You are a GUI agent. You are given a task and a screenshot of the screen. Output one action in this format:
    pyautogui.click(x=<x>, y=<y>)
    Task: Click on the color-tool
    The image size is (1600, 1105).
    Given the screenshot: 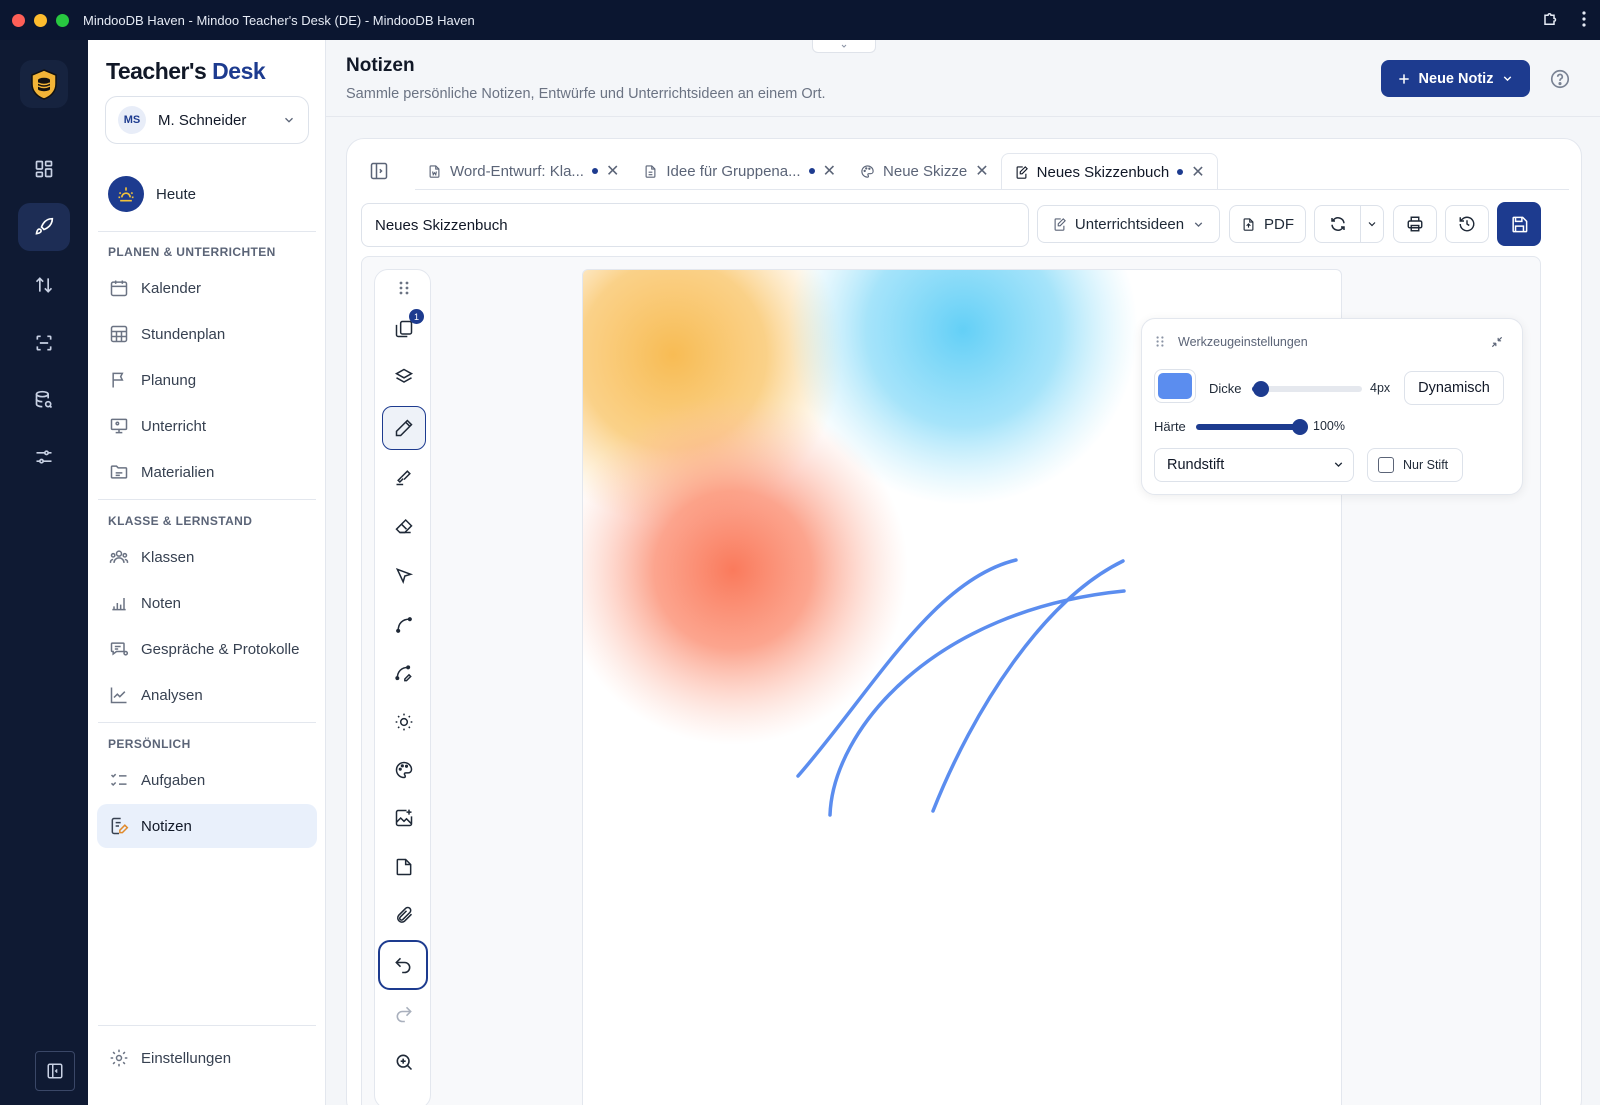 What is the action you would take?
    pyautogui.click(x=404, y=770)
    